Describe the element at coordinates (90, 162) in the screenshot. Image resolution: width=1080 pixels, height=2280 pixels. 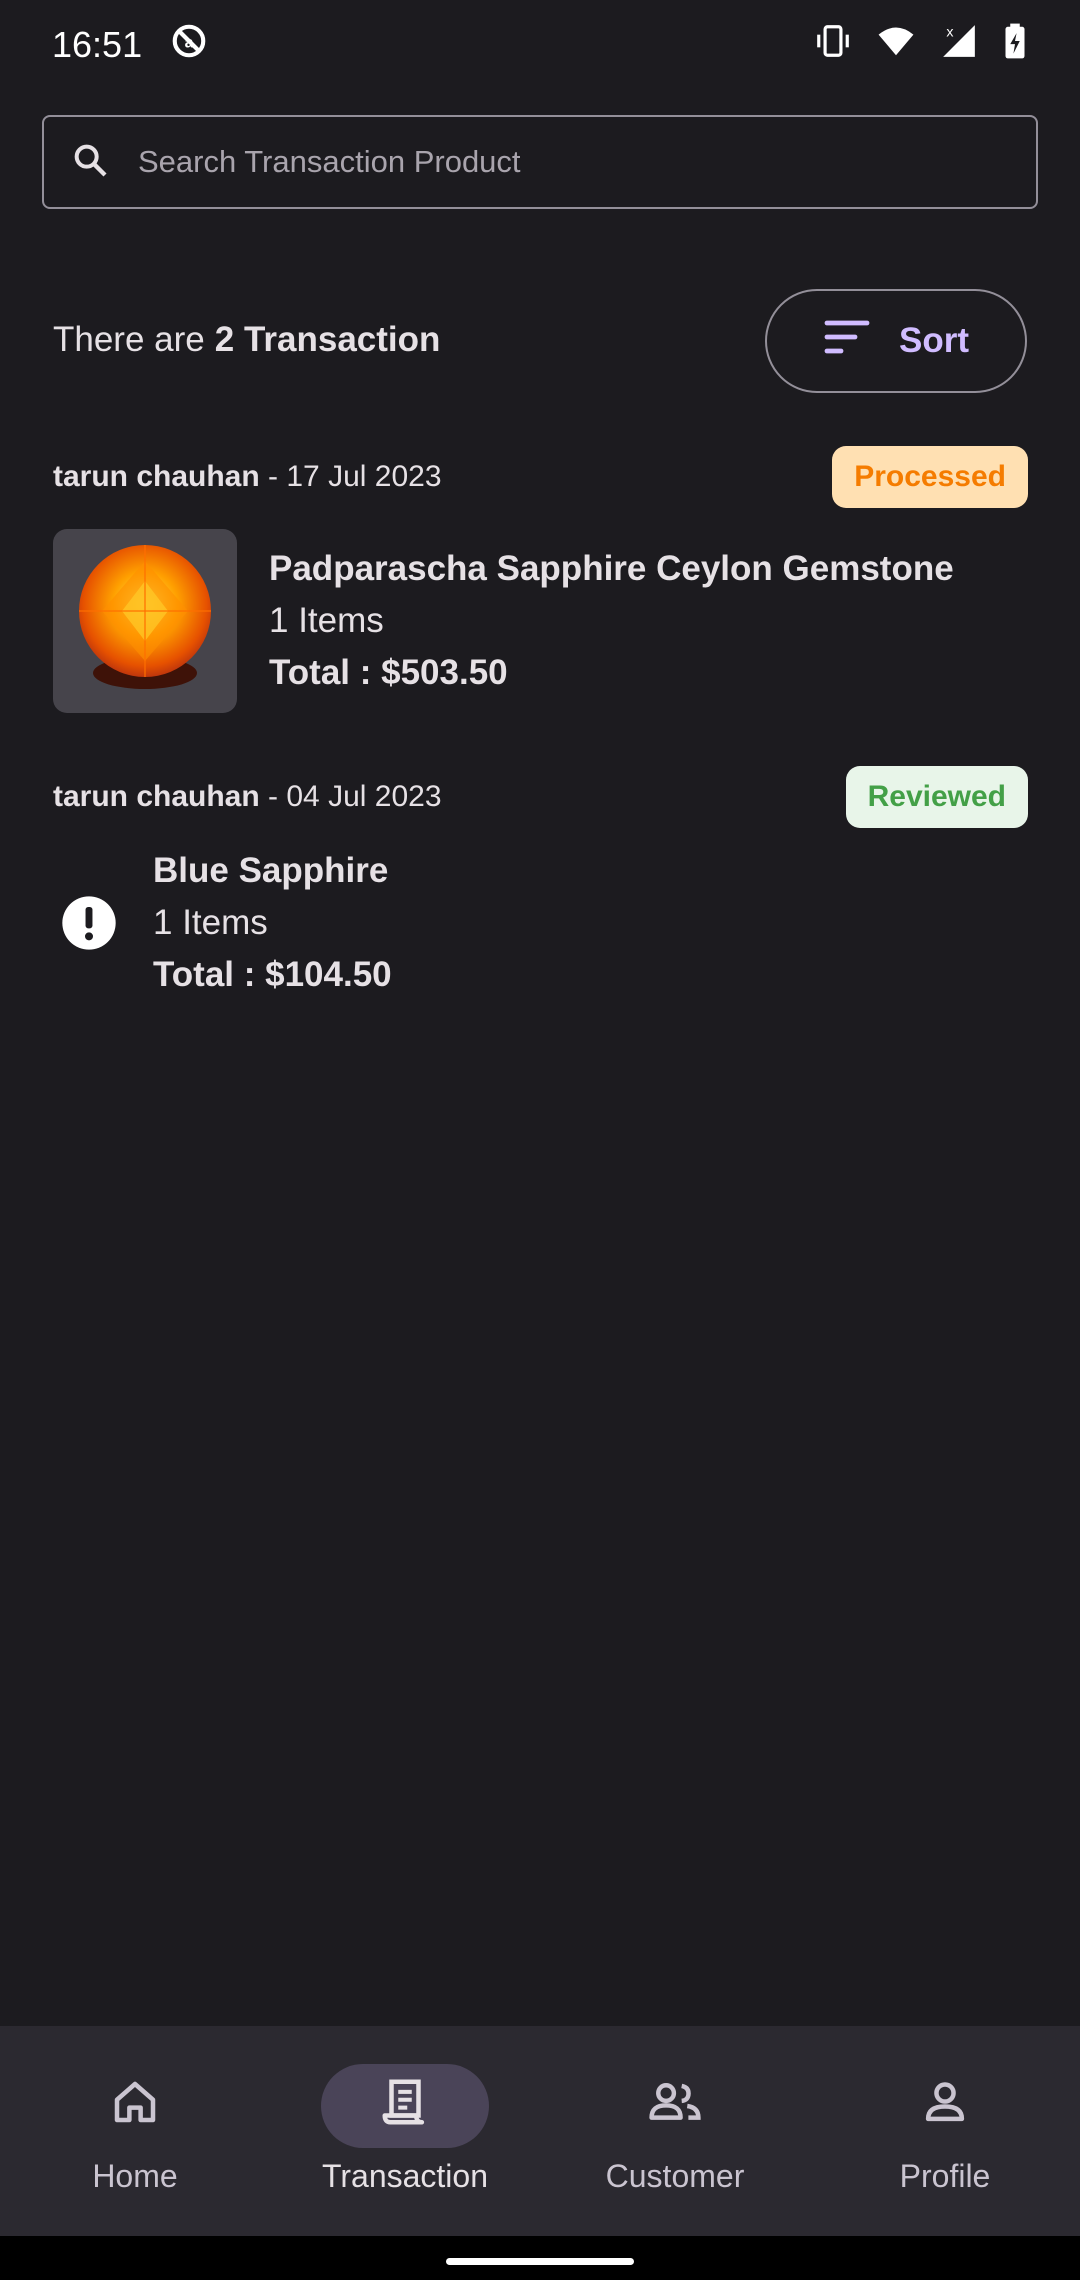
I see `search-icon` at that location.